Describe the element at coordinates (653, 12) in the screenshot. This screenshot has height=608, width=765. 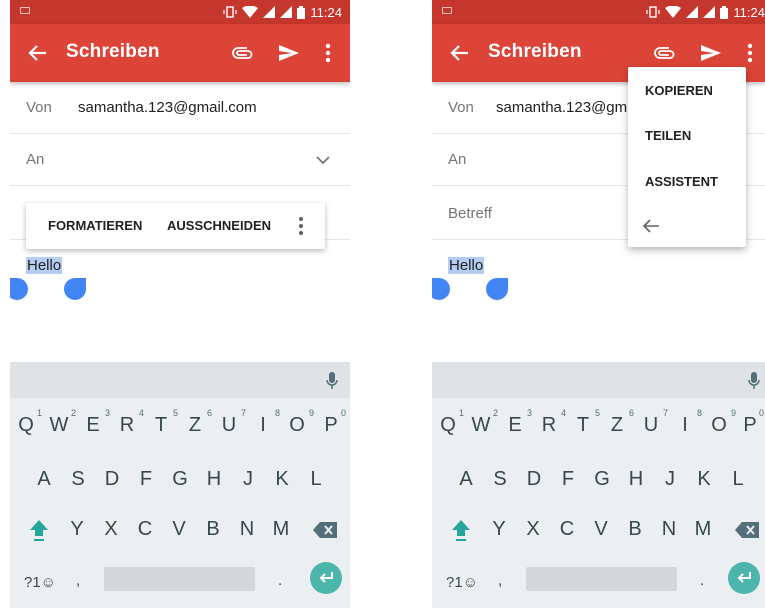
I see `vibrate-icon` at that location.